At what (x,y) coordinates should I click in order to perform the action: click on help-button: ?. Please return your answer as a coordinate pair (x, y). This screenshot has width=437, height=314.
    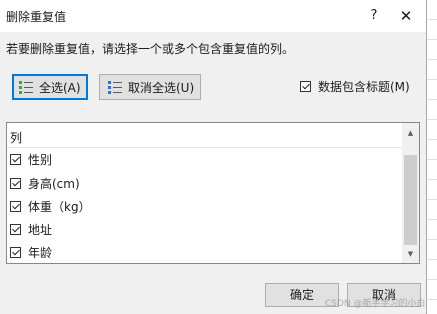
    Looking at the image, I should click on (374, 16).